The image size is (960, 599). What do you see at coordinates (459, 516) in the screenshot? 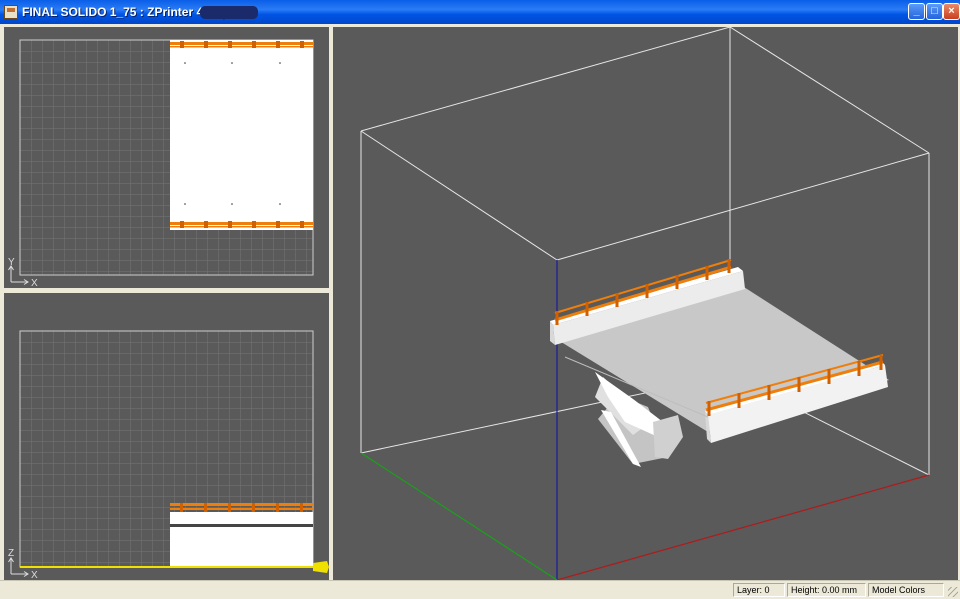
I see `axis-y-line` at bounding box center [459, 516].